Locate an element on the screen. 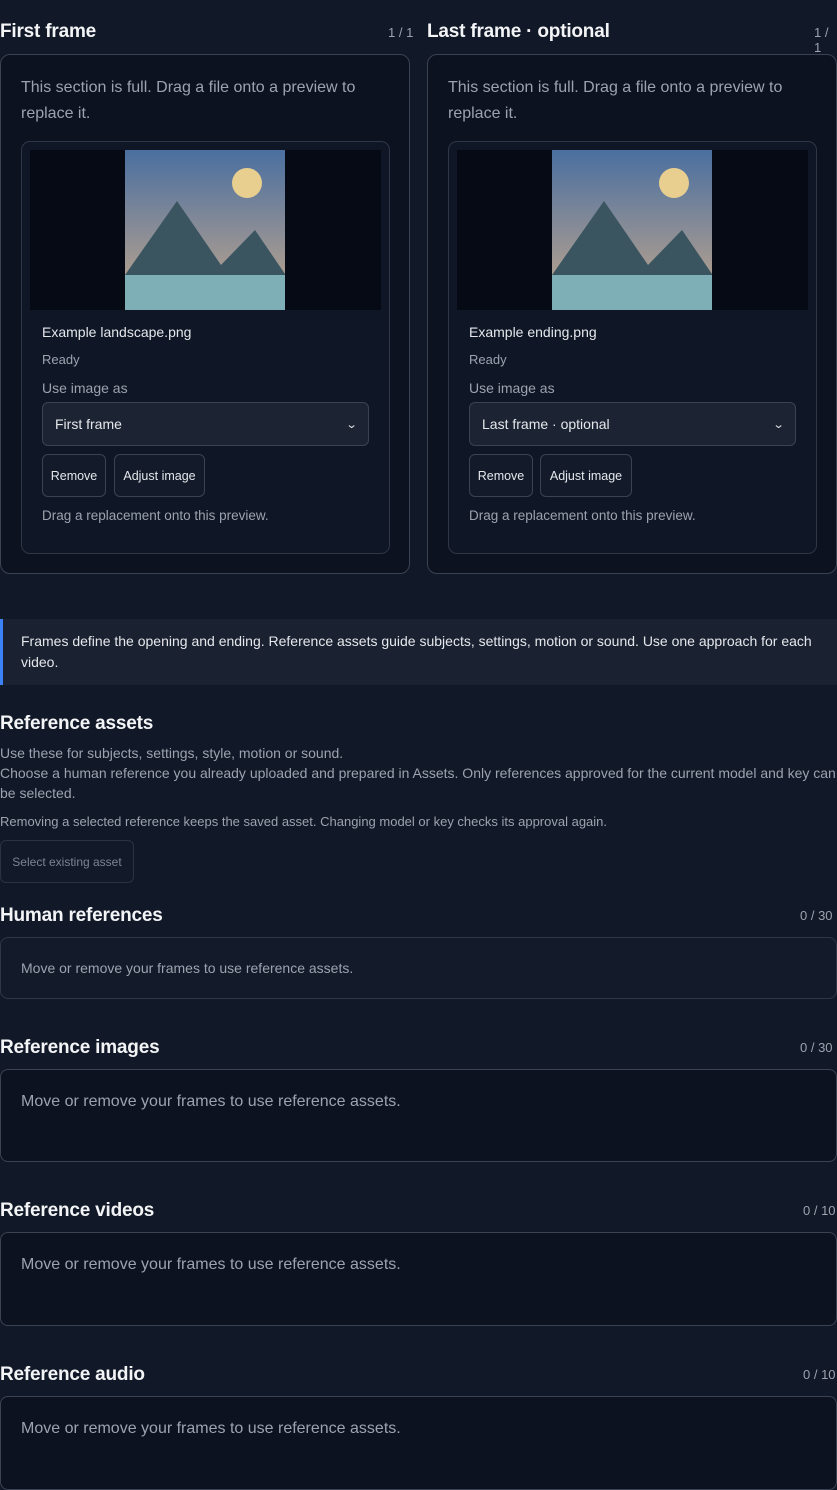  human-references-count: 0 / 30 is located at coordinates (816, 915).